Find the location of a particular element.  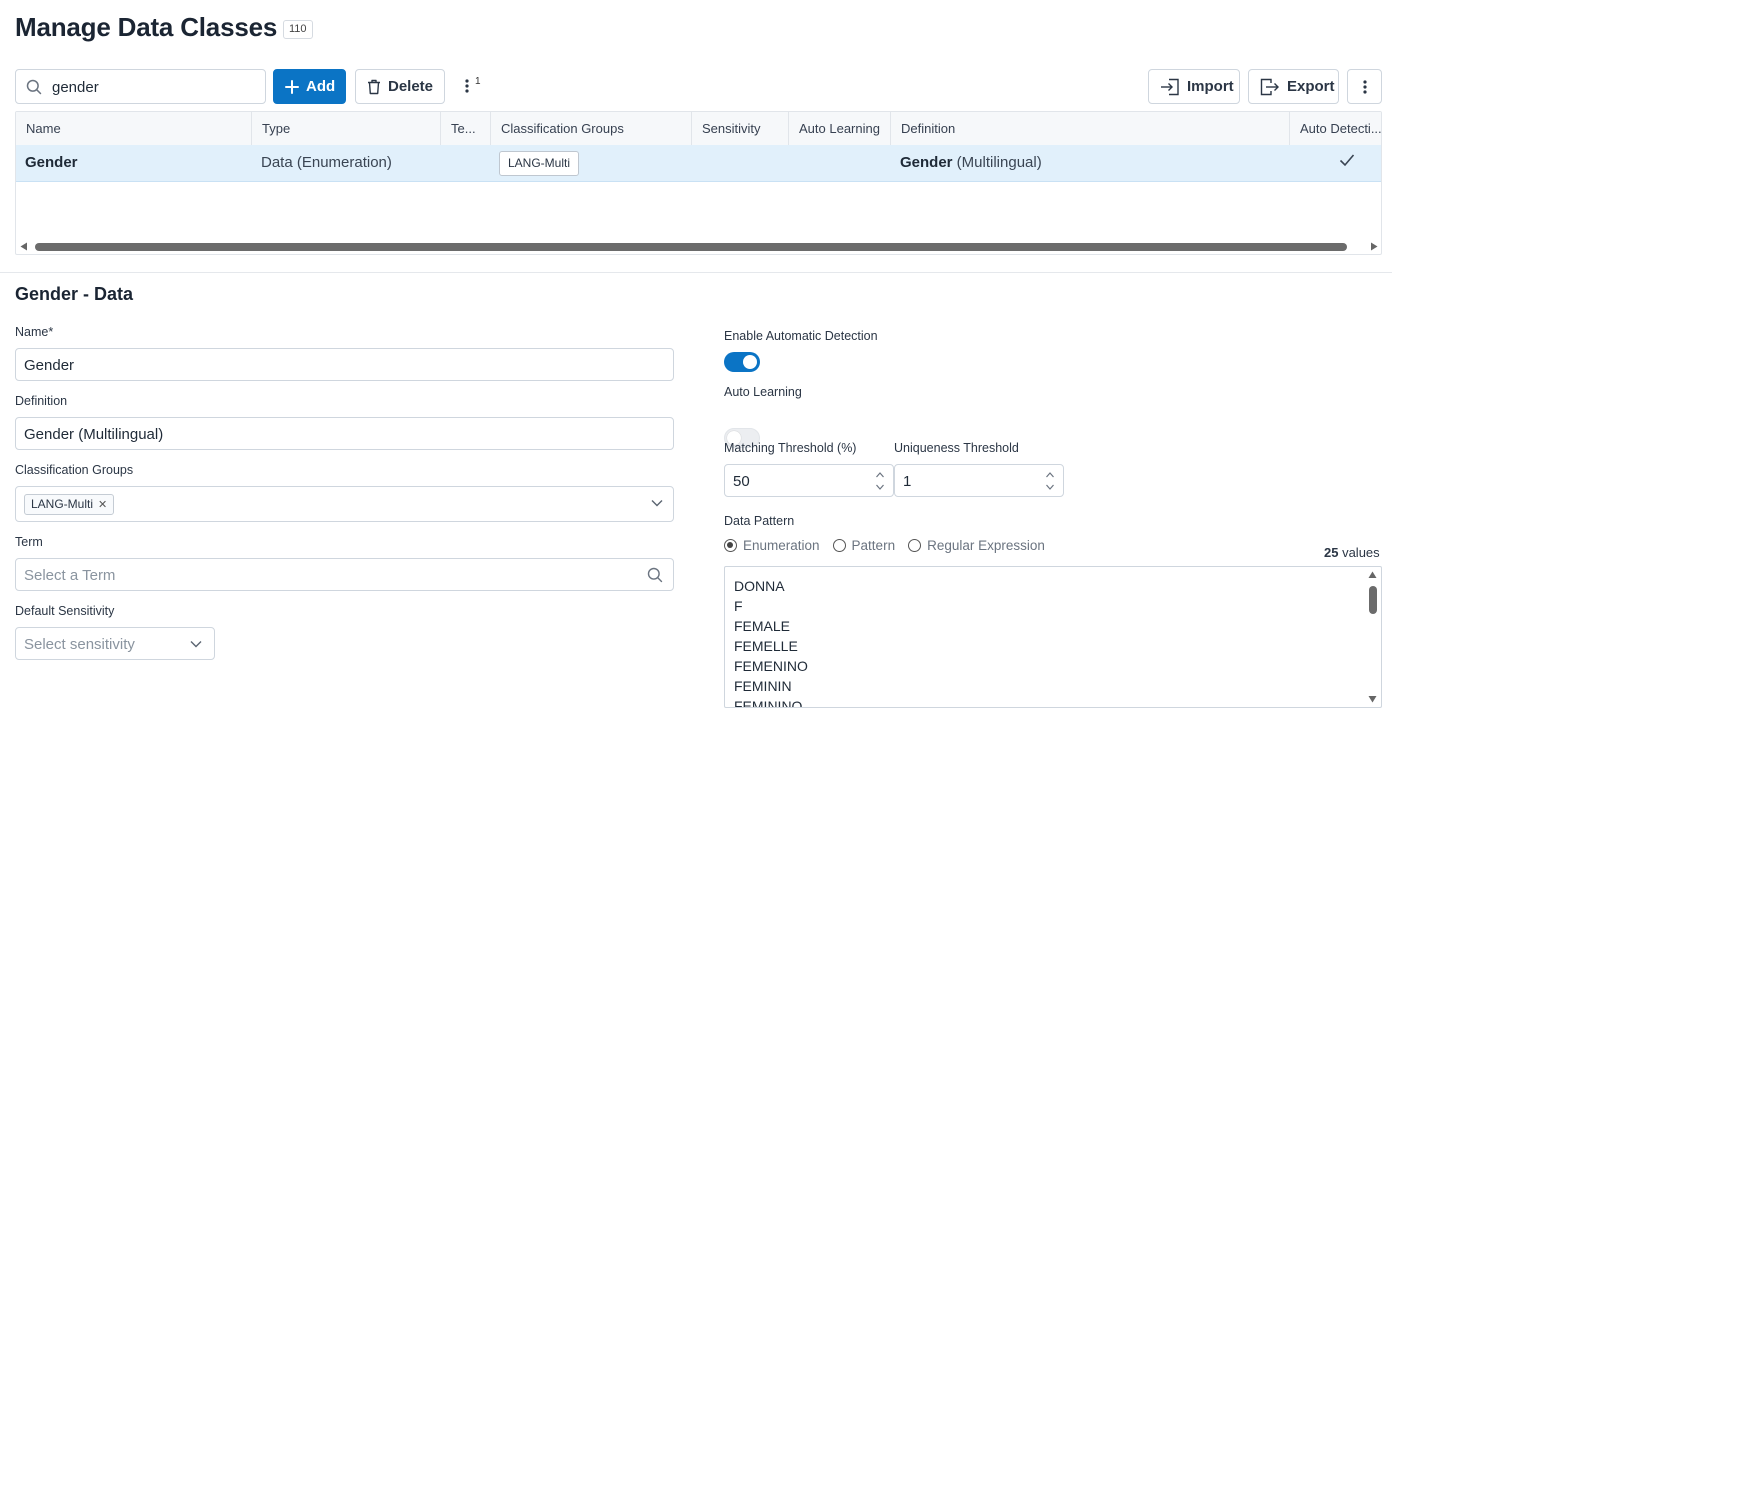

trash-icon is located at coordinates (374, 87).